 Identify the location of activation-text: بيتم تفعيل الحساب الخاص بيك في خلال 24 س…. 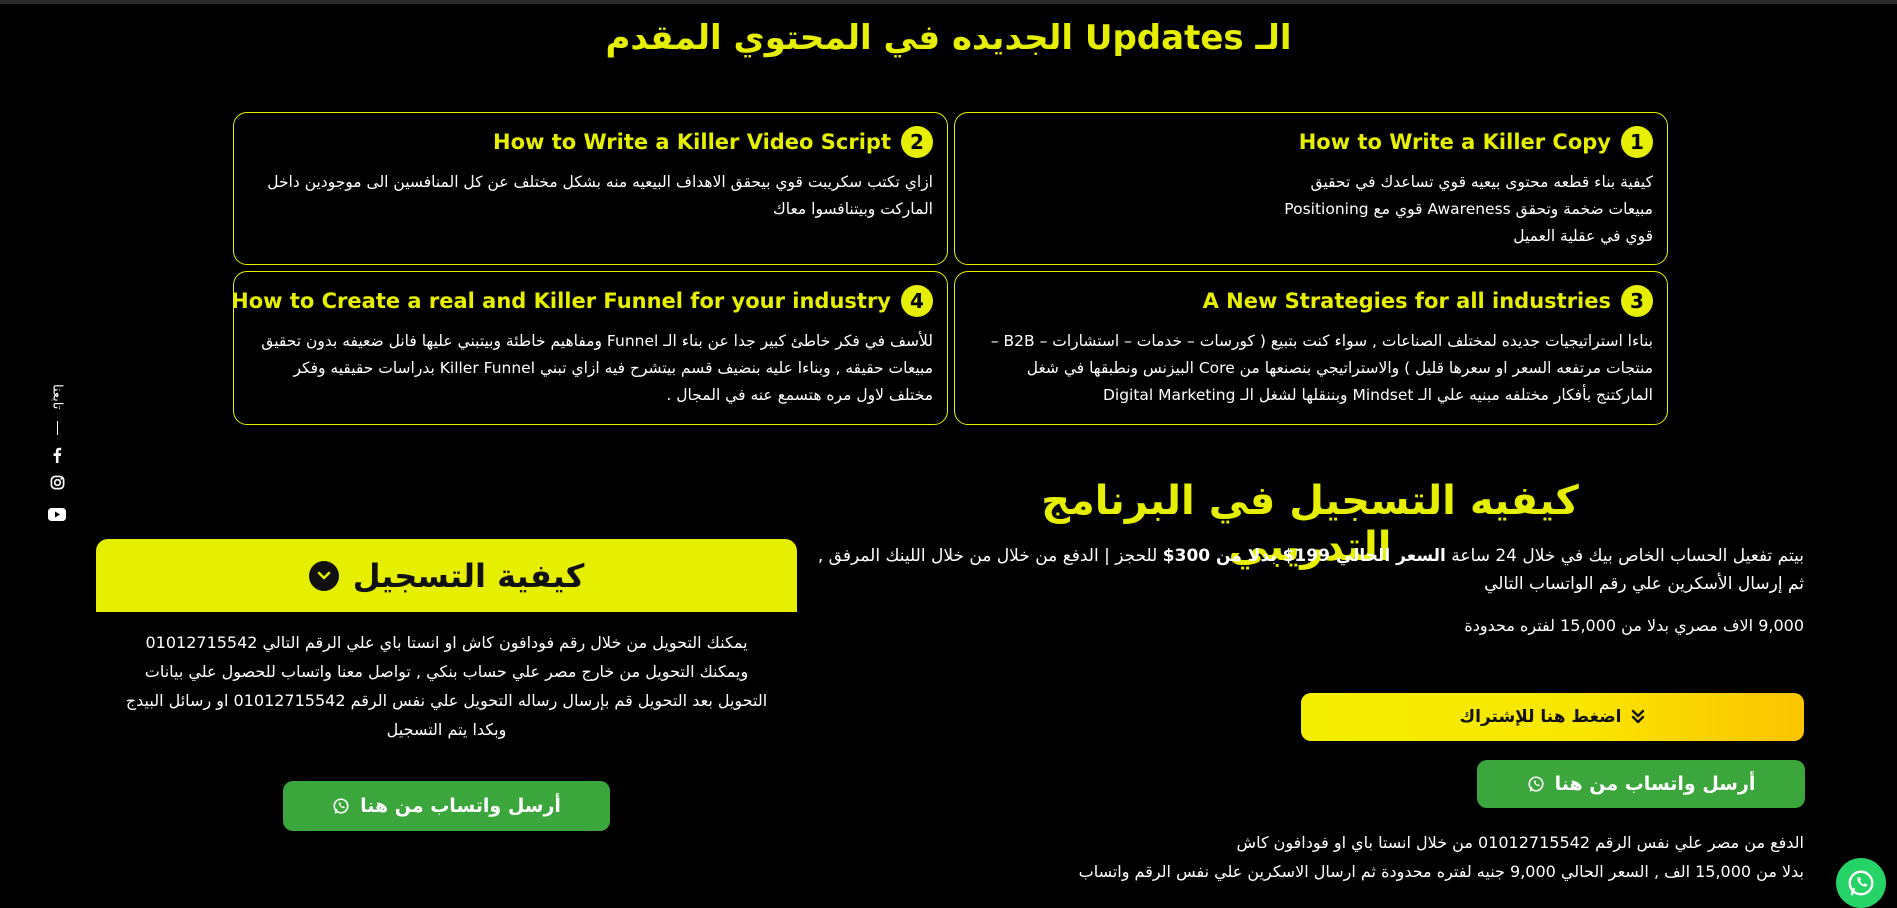
(1624, 556).